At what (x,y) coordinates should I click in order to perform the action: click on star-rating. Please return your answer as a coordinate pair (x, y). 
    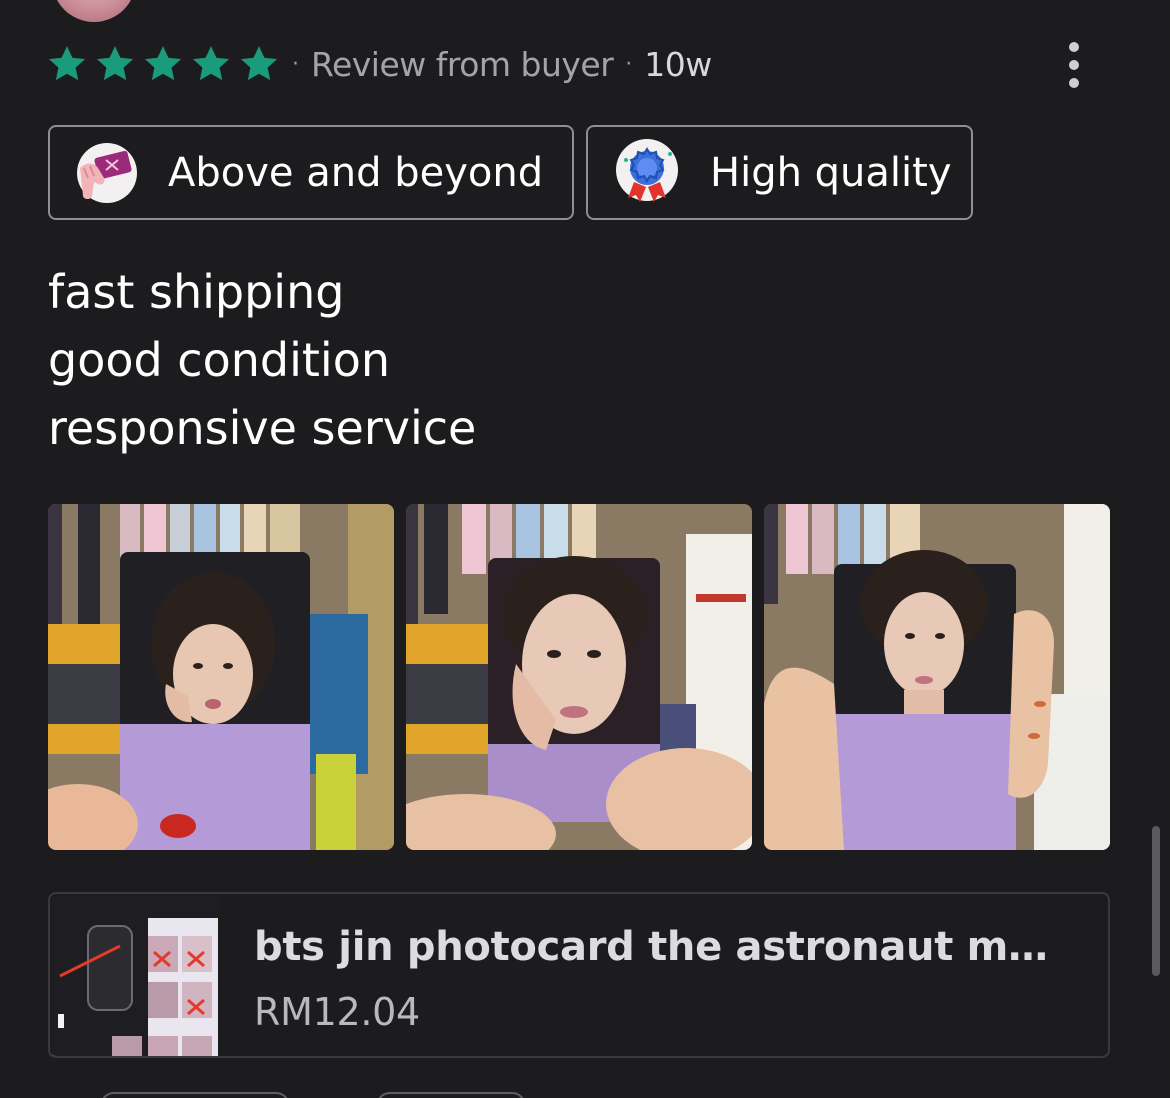
    Looking at the image, I should click on (163, 64).